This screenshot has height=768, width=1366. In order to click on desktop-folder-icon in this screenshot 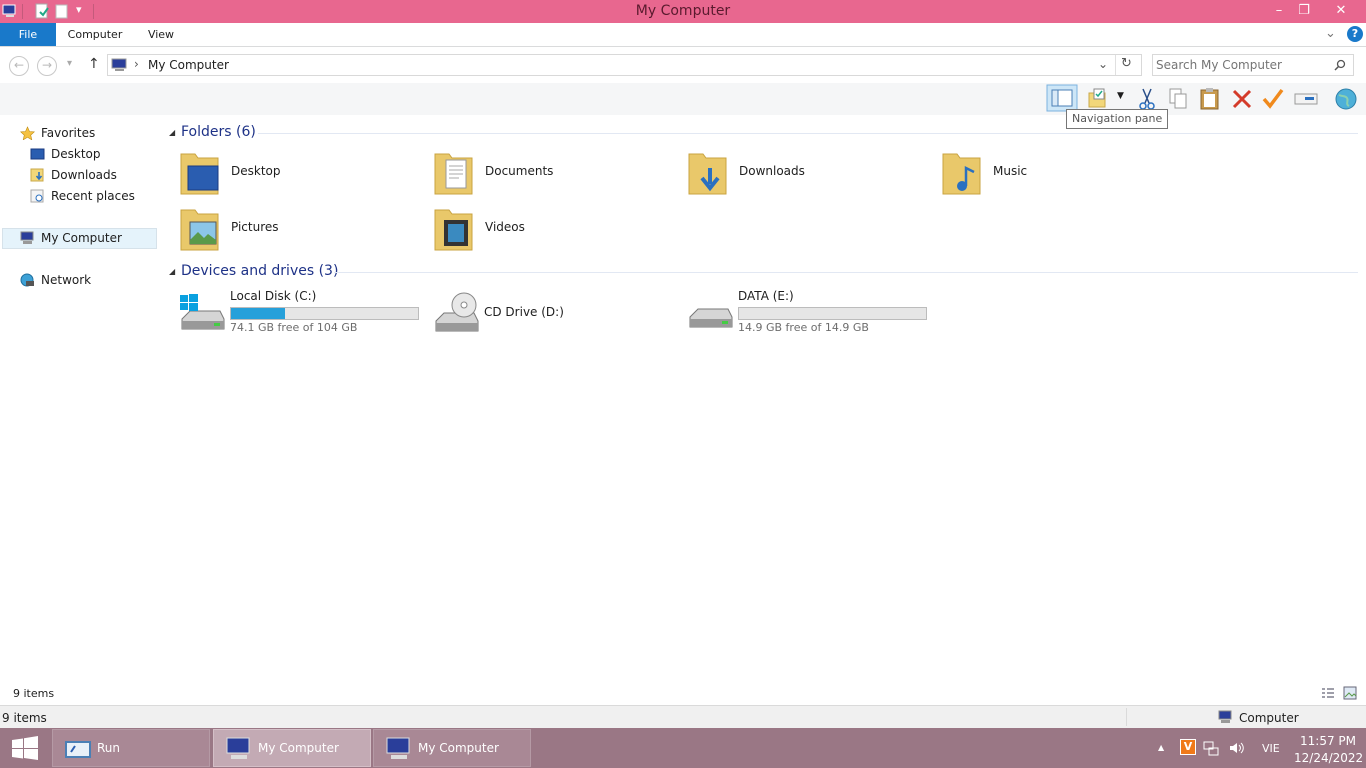, I will do `click(199, 174)`.